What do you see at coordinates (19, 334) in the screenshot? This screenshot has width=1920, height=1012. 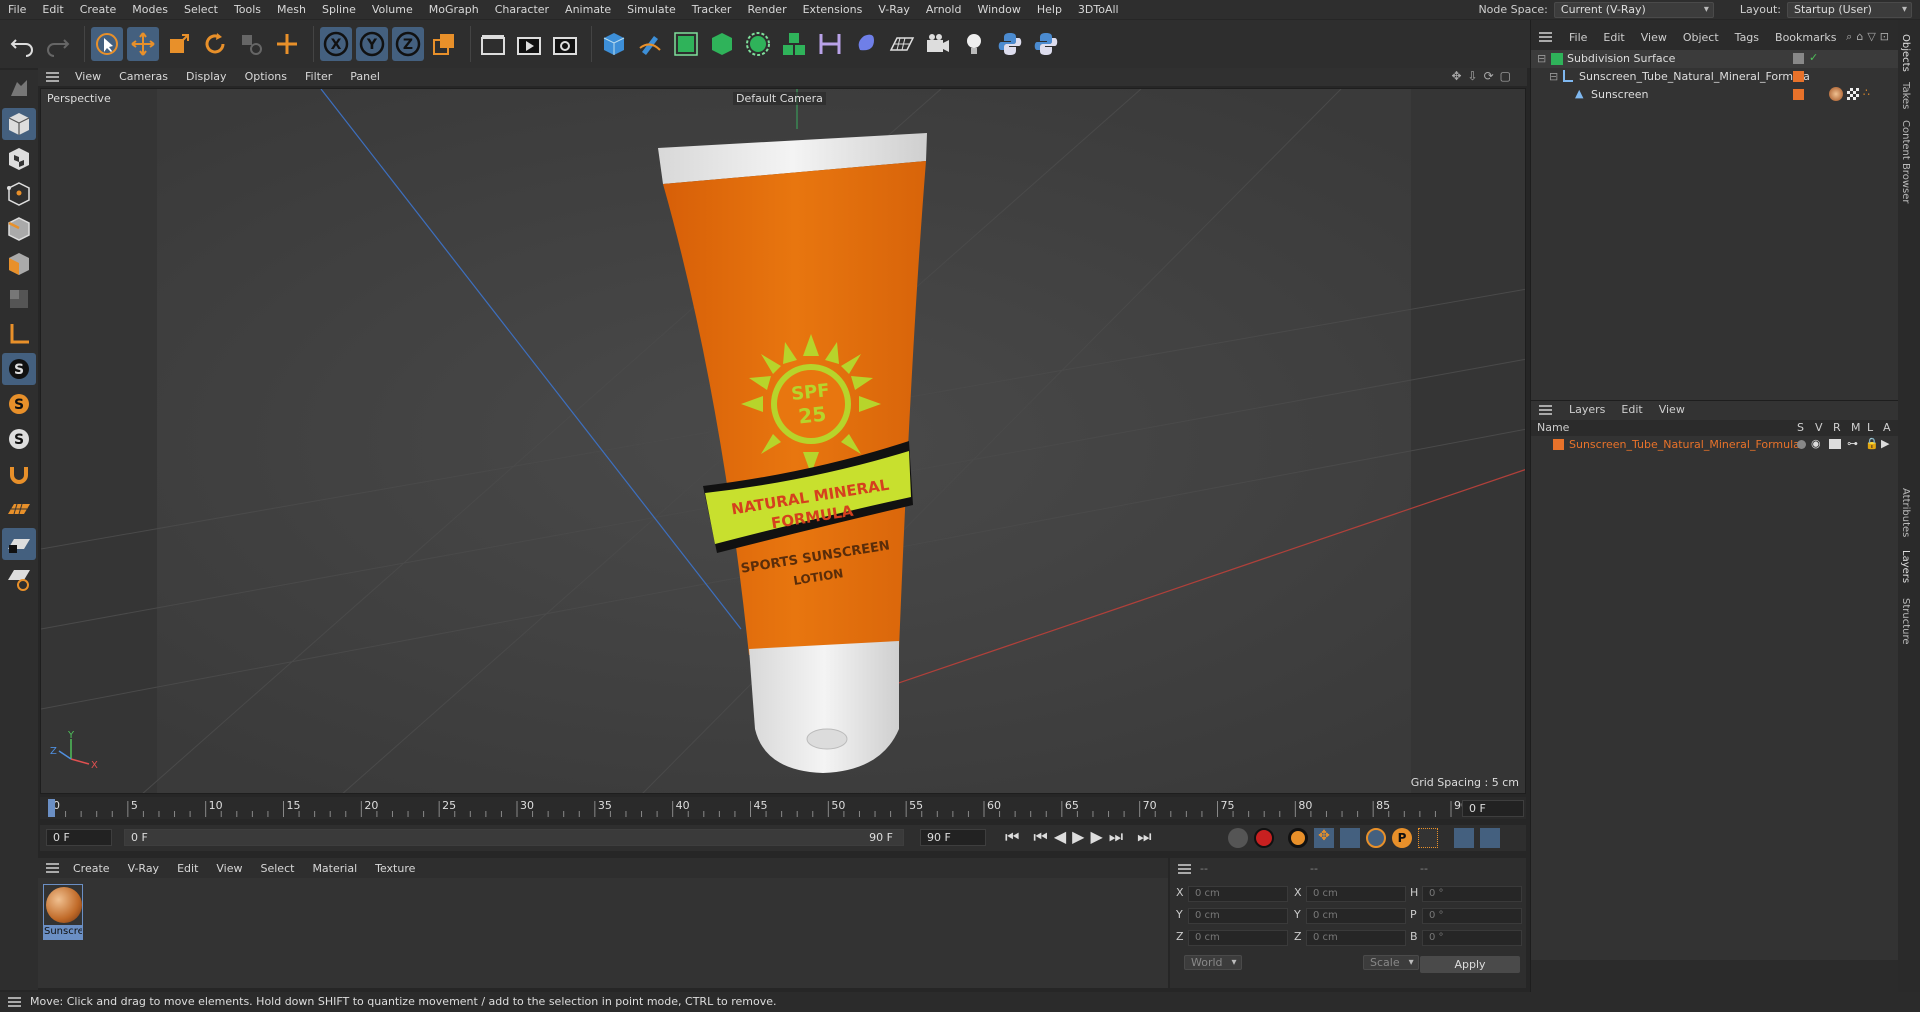 I see `axis-mode-button` at bounding box center [19, 334].